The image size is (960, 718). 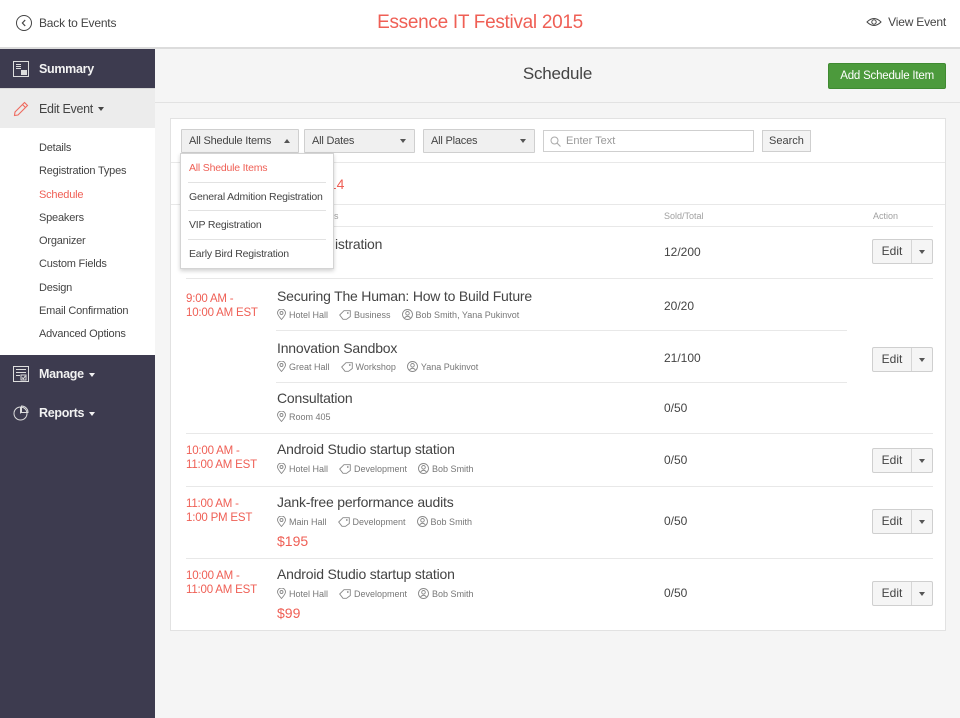 What do you see at coordinates (257, 225) in the screenshot?
I see `dropdown-option: VIP Registration` at bounding box center [257, 225].